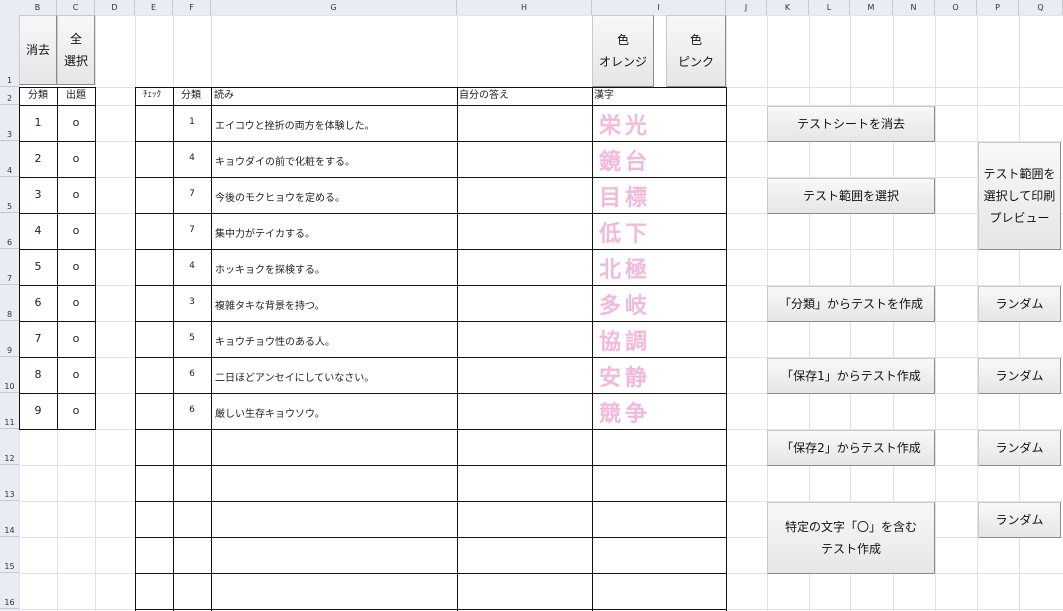 This screenshot has height=611, width=1063. What do you see at coordinates (275, 342) in the screenshot?
I see `reading-text: キョウチョウ性のある人。` at bounding box center [275, 342].